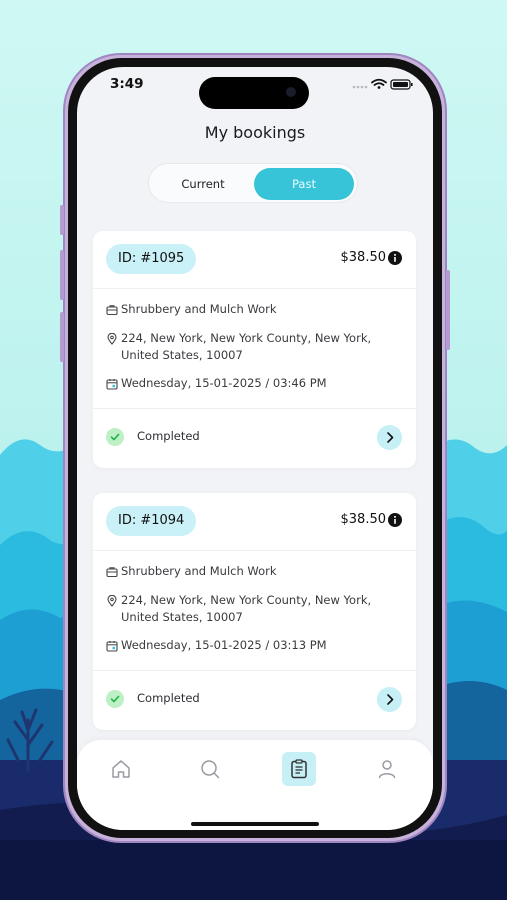  What do you see at coordinates (151, 259) in the screenshot?
I see `booking-id-badge: ID: #1095` at bounding box center [151, 259].